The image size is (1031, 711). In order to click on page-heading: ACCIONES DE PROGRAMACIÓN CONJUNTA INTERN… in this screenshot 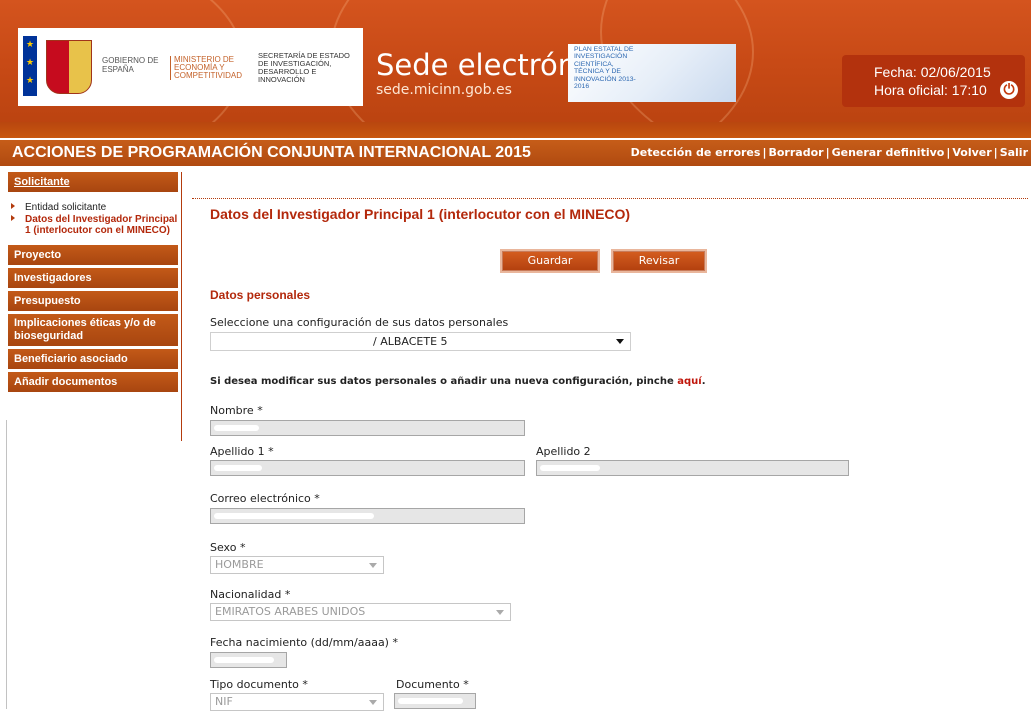, I will do `click(271, 152)`.